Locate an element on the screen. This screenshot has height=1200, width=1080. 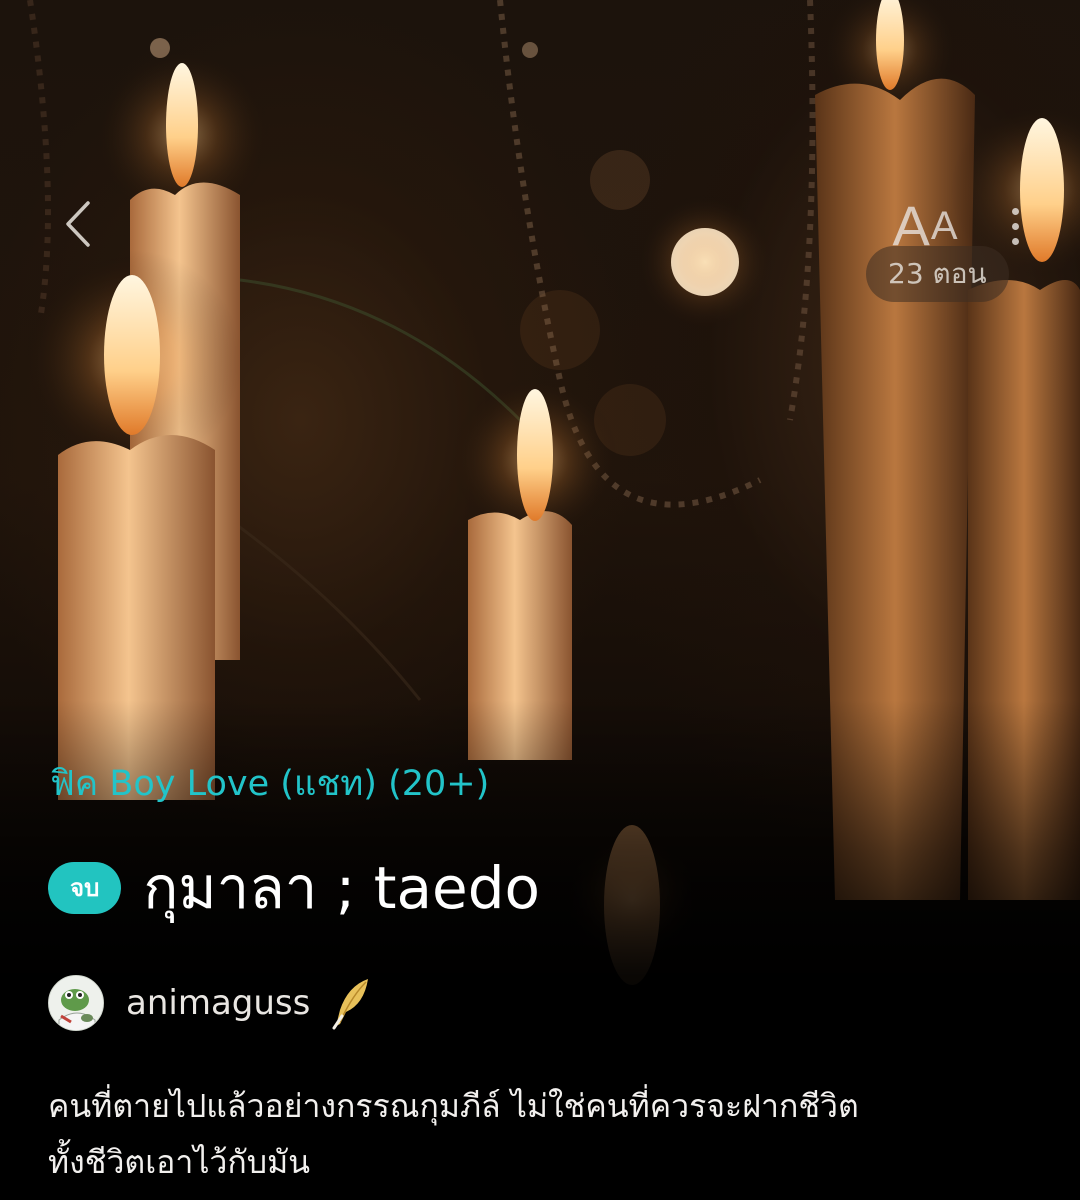
author-avatar is located at coordinates (76, 1003).